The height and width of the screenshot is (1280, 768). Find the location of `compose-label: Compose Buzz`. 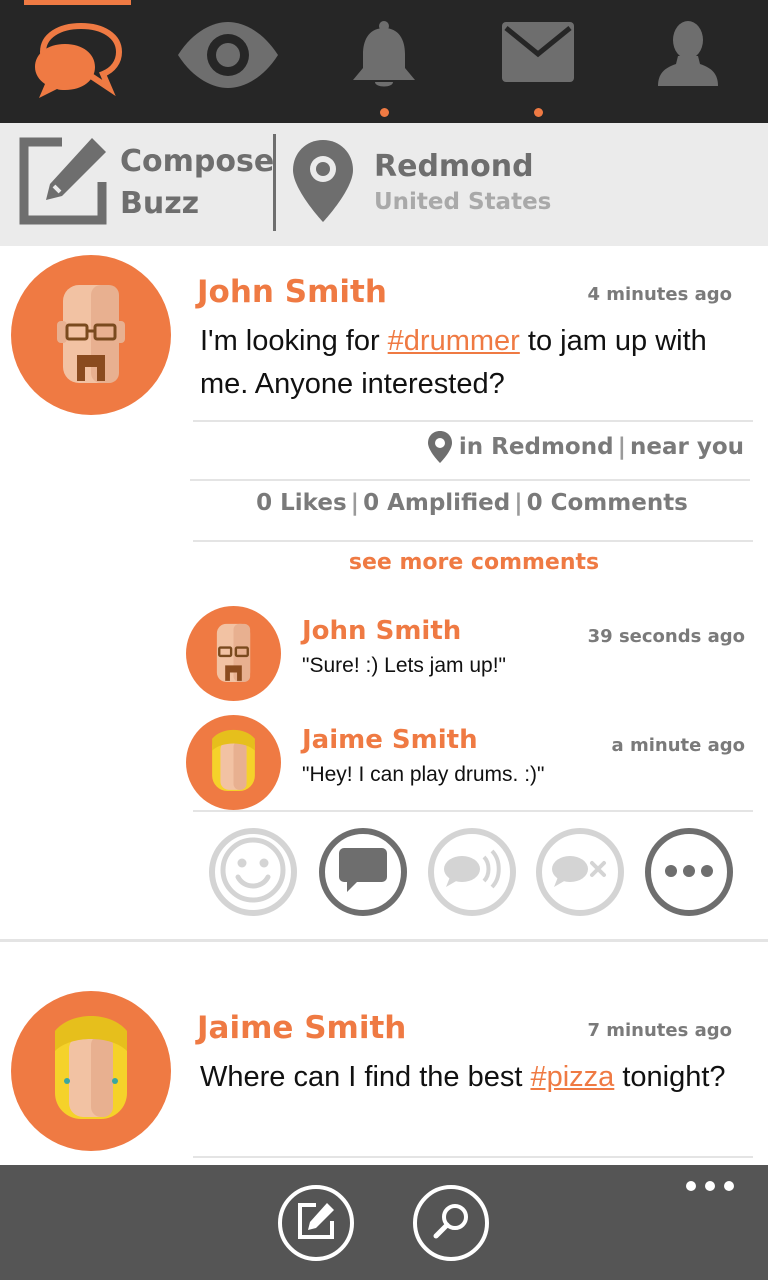

compose-label: Compose Buzz is located at coordinates (197, 183).